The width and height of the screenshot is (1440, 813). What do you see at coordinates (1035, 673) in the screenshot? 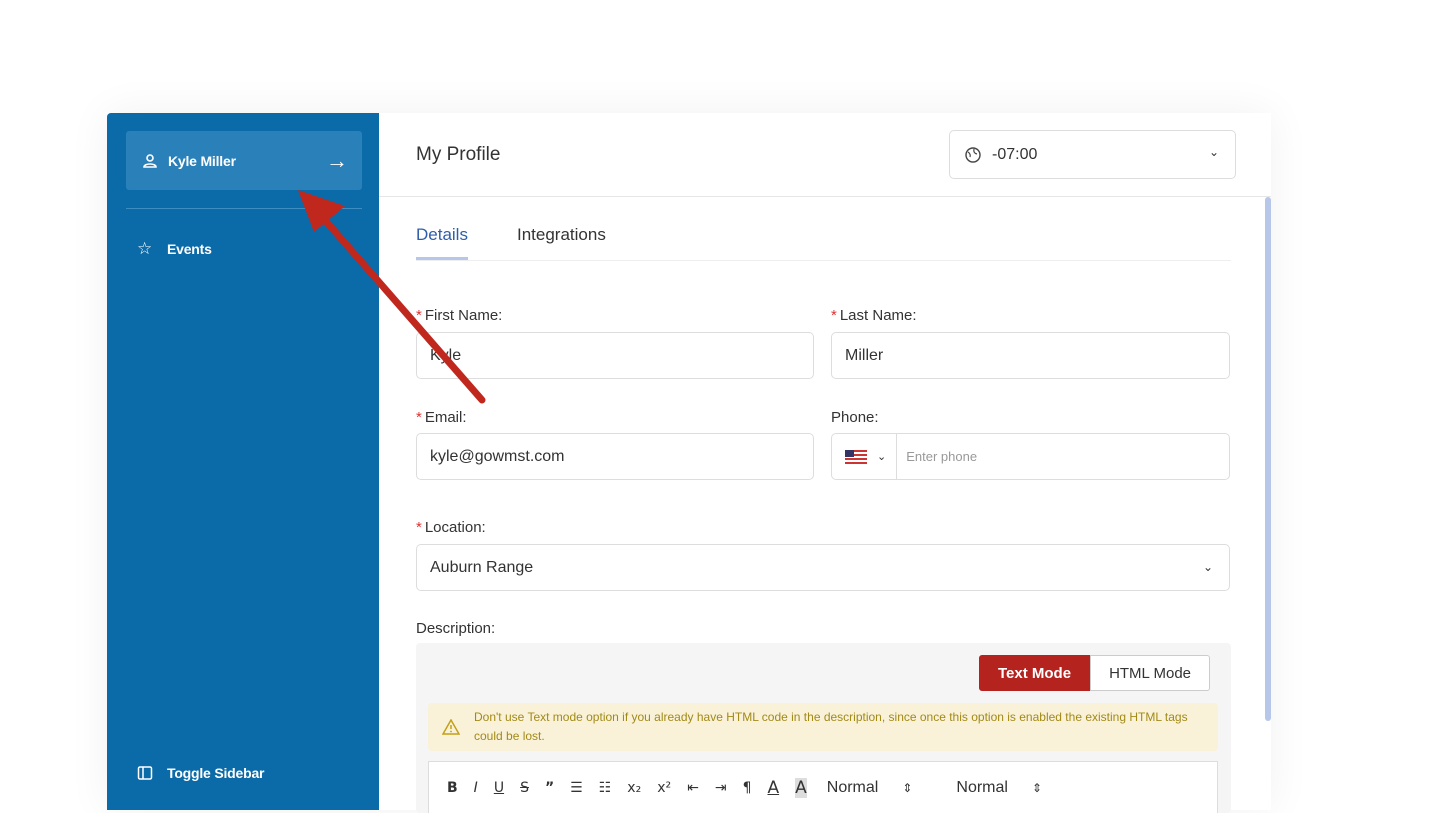
I see `text-mode-button: Text Mode` at bounding box center [1035, 673].